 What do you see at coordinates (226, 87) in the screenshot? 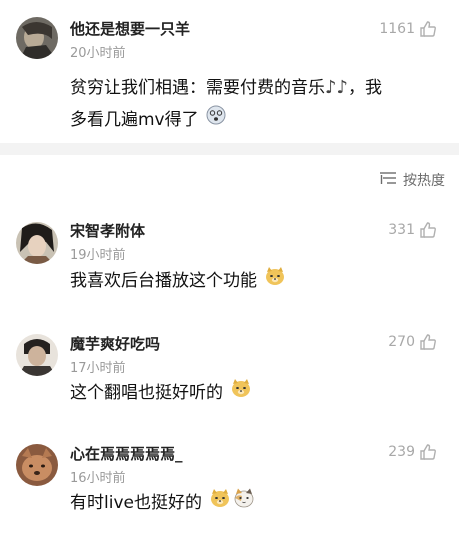
I see `comment-text: 贫穷让我们相遇：需要付费的音乐♪♪，我` at bounding box center [226, 87].